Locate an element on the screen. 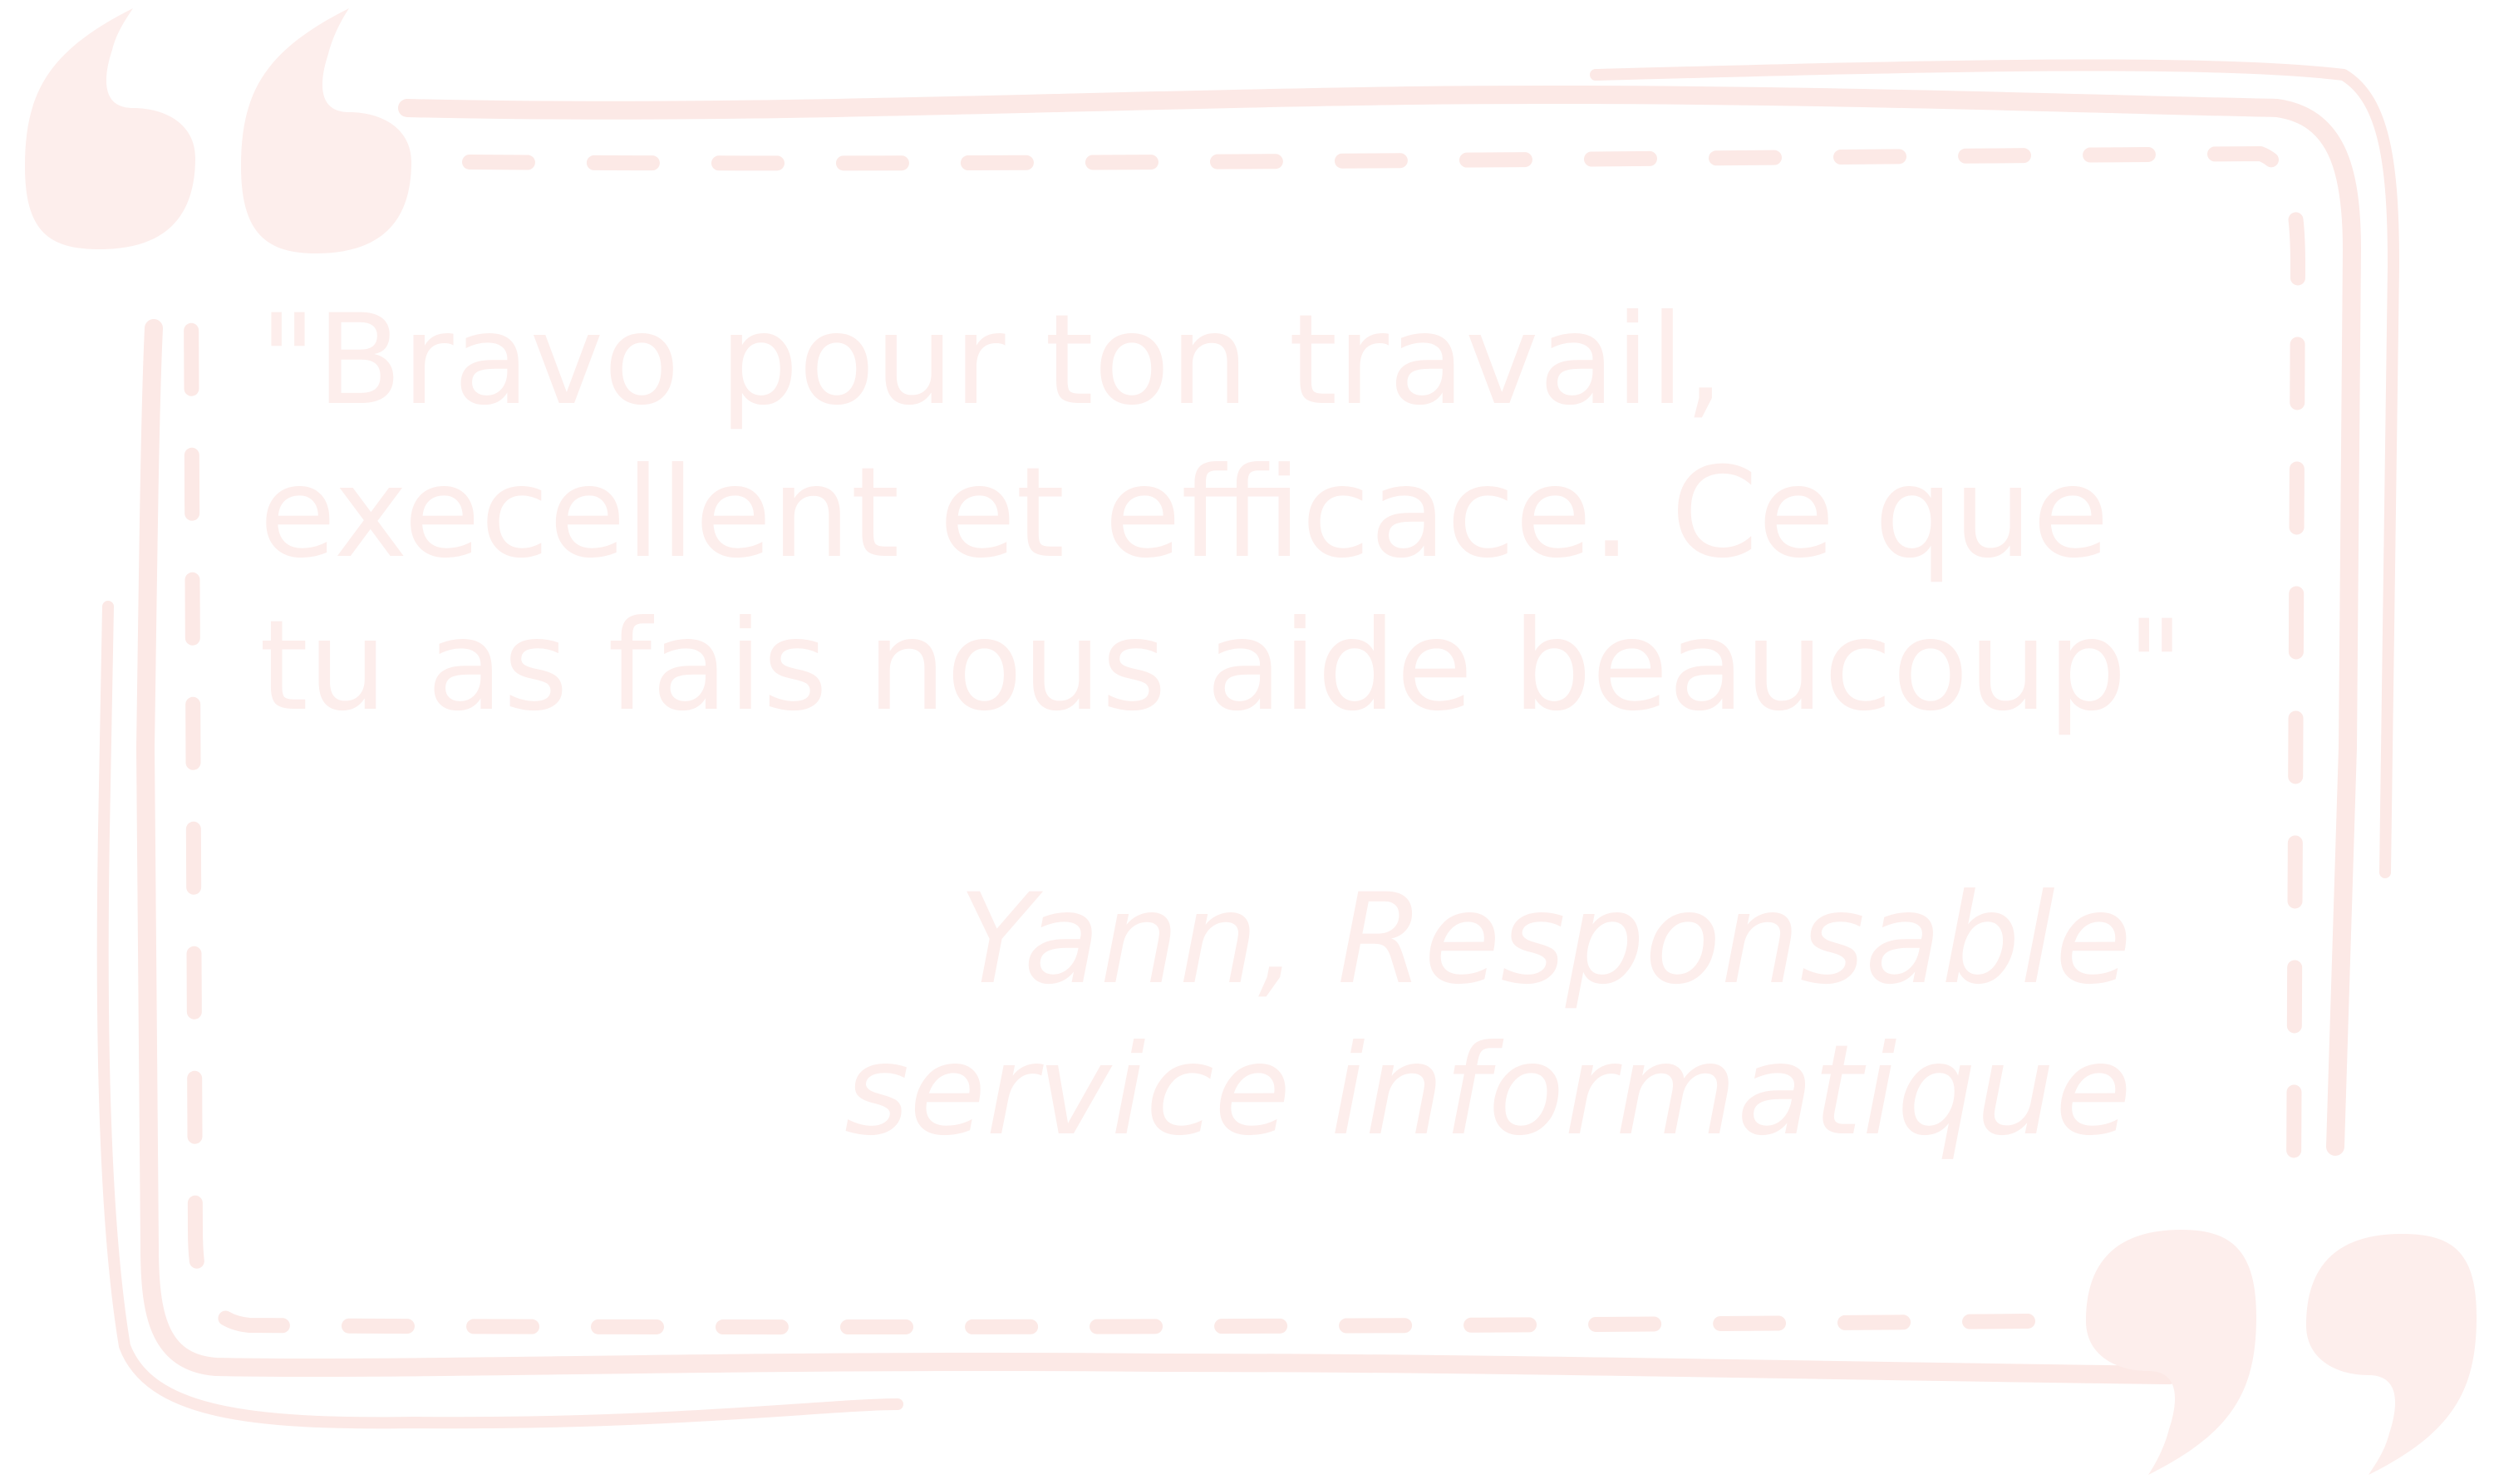 This screenshot has width=2494, height=1484. testimonial-author: Yann, Responsable service informatique is located at coordinates (1488, 1016).